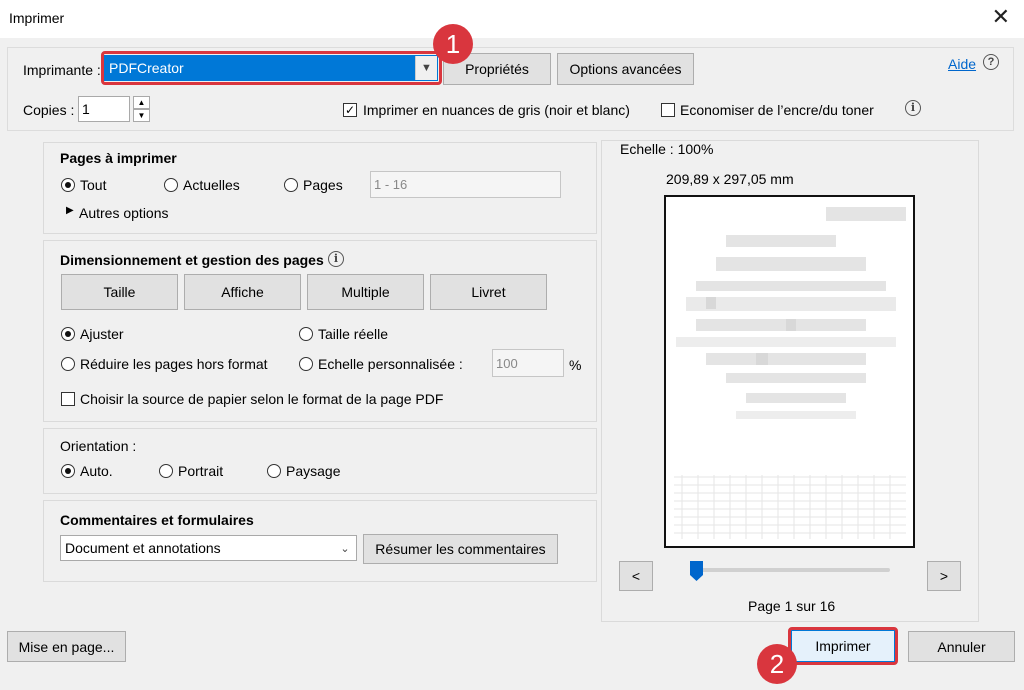 This screenshot has width=1024, height=690. What do you see at coordinates (306, 334) in the screenshot?
I see `radio-actual-size` at bounding box center [306, 334].